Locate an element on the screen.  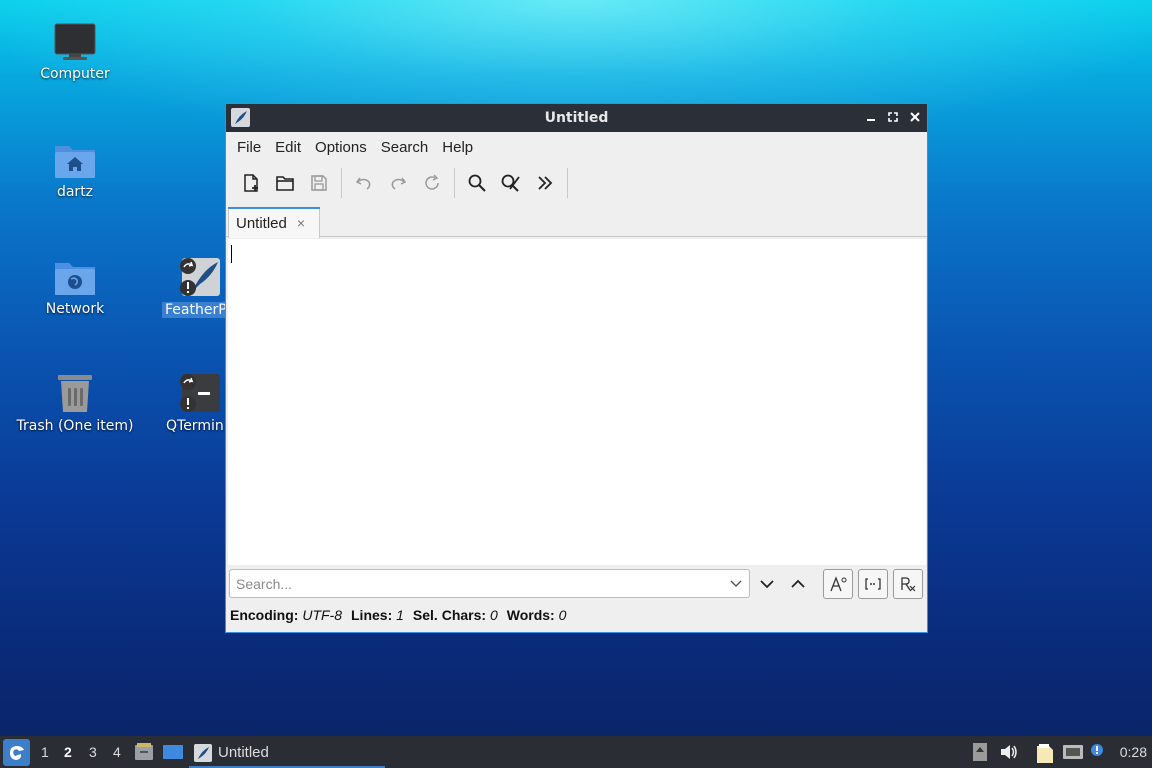
find-previous-button is located at coordinates (798, 584).